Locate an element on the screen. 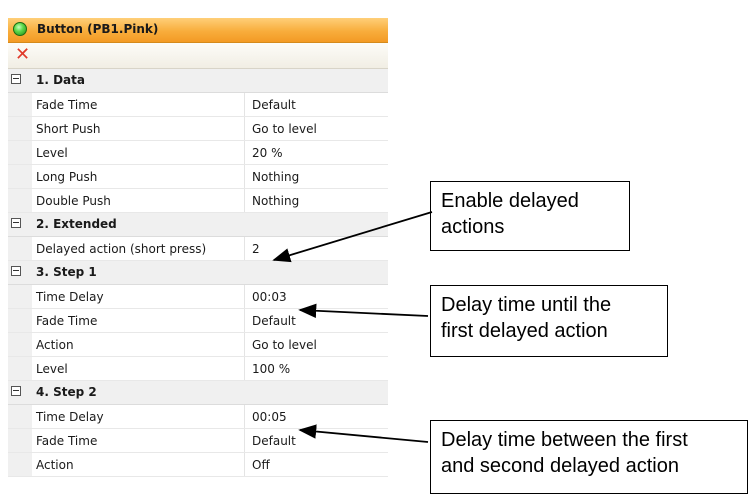 Image resolution: width=751 pixels, height=497 pixels. arrow-delay-between is located at coordinates (363, 433).